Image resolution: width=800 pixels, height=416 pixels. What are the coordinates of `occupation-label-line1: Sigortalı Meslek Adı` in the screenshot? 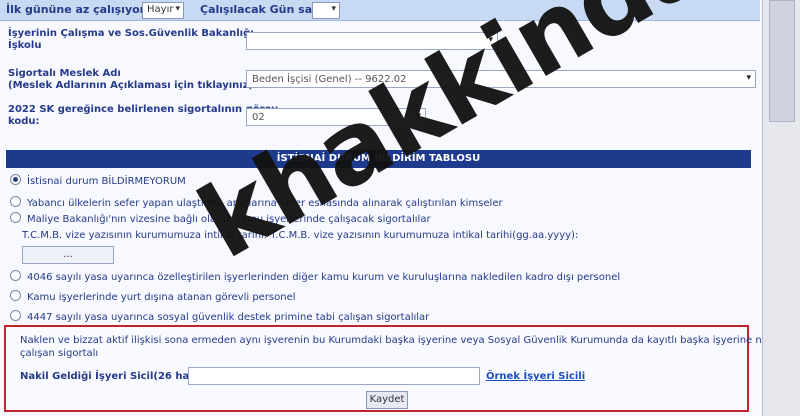 It's located at (64, 73).